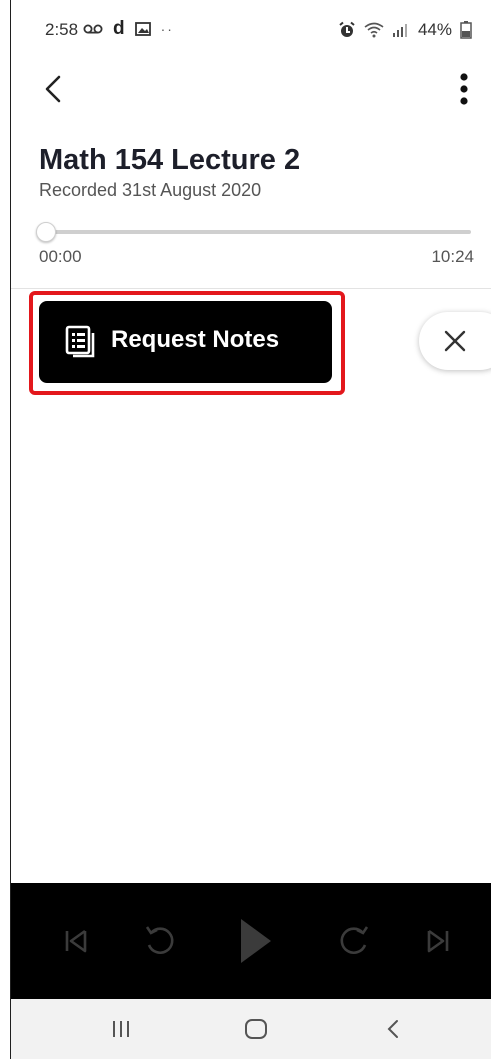  I want to click on forward-icon, so click(353, 941).